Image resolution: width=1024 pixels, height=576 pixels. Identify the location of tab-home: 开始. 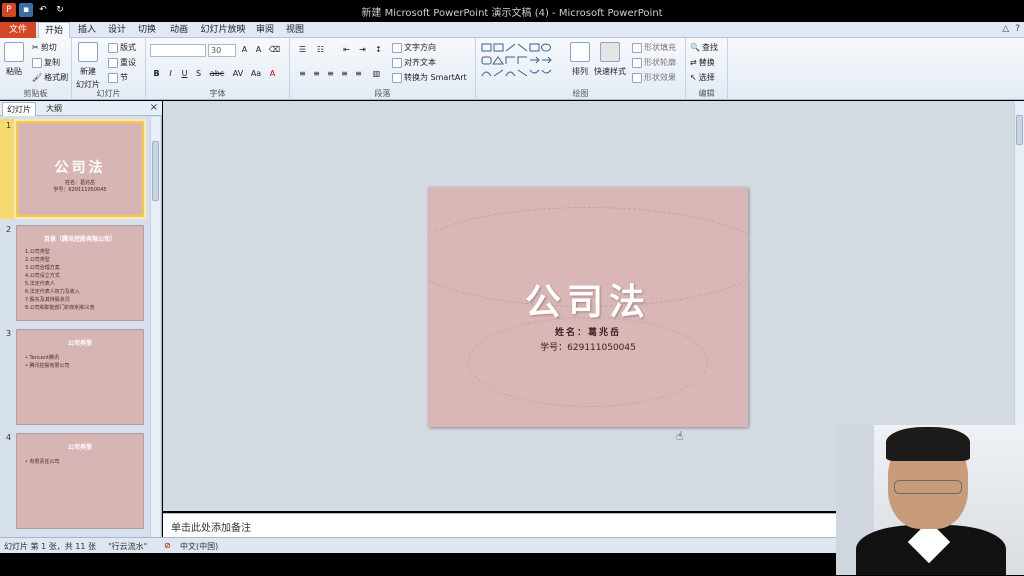
(54, 30).